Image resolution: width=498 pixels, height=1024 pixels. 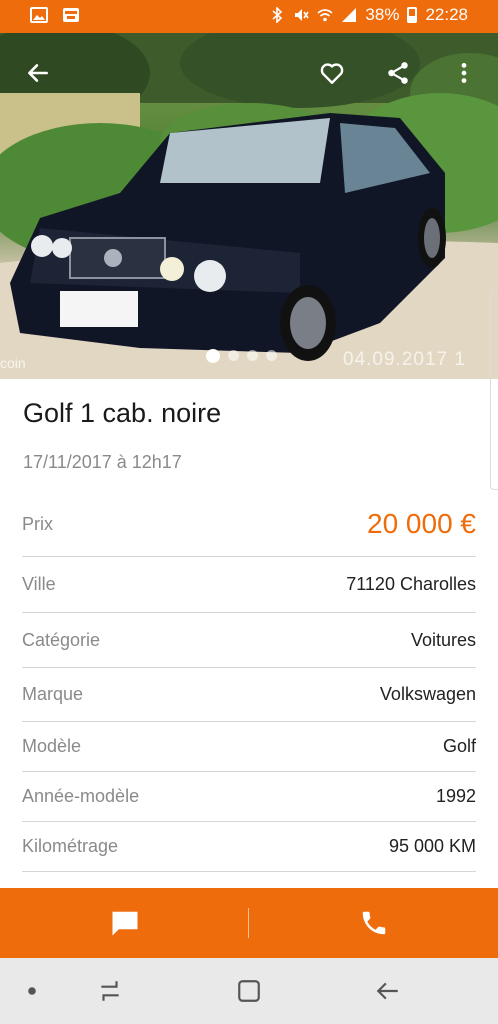 I want to click on home-icon, so click(x=249, y=991).